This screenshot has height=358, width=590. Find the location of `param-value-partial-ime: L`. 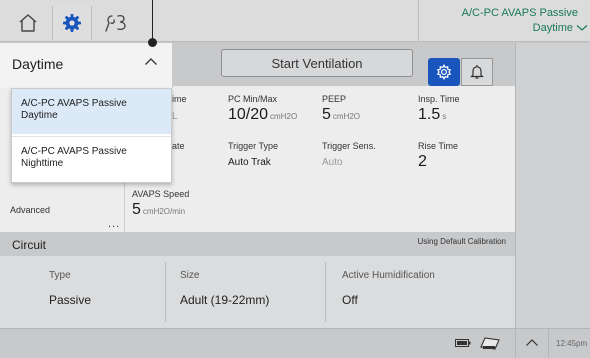

param-value-partial-ime: L is located at coordinates (175, 116).